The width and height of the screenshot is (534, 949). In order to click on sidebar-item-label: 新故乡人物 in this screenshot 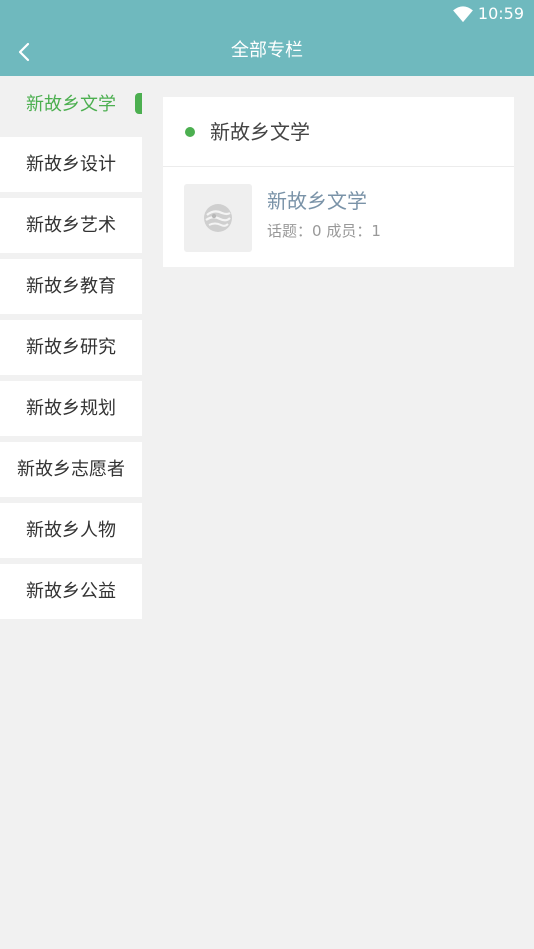, I will do `click(71, 530)`.